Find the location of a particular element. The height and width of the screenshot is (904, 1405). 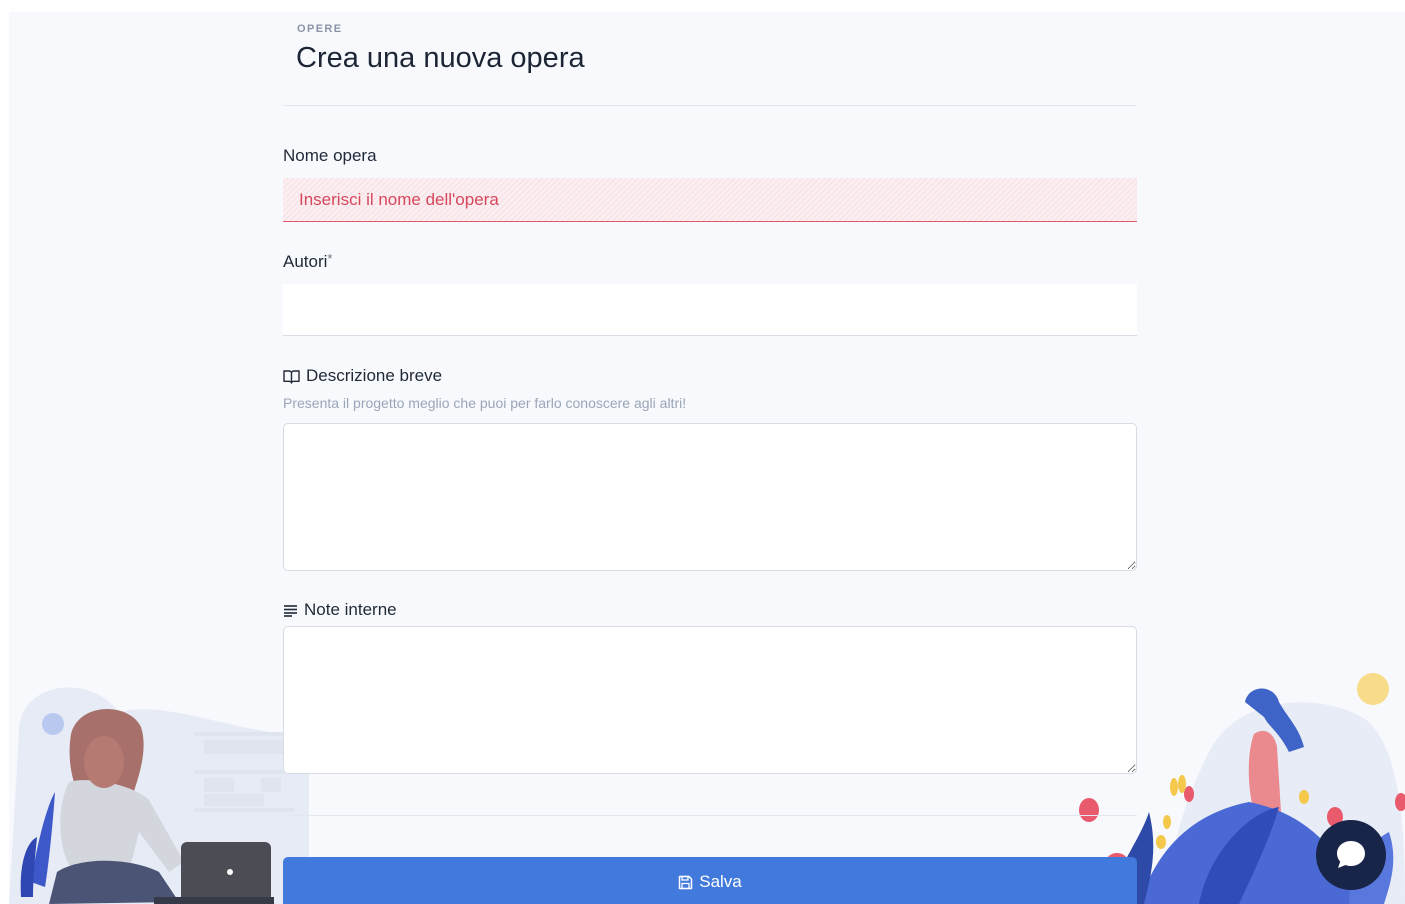

description-label: Descrizione breve is located at coordinates (362, 376).